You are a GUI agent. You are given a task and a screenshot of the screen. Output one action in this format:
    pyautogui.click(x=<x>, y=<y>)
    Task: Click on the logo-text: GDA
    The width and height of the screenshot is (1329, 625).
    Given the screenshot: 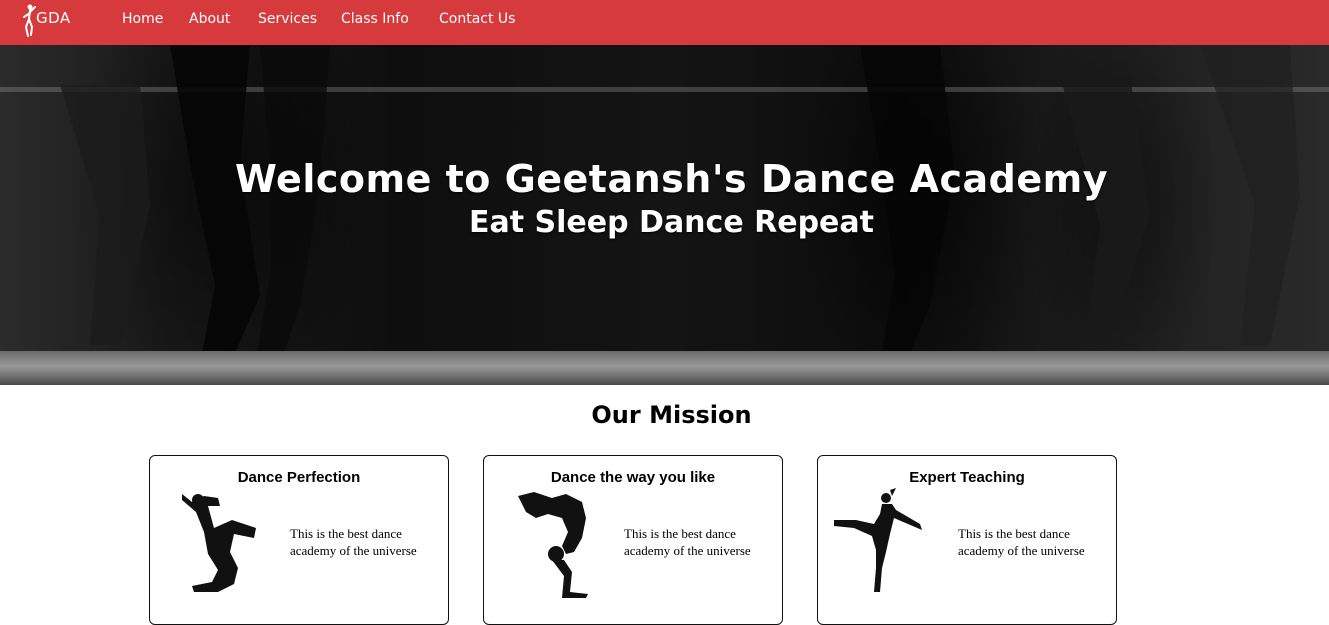 What is the action you would take?
    pyautogui.click(x=53, y=18)
    